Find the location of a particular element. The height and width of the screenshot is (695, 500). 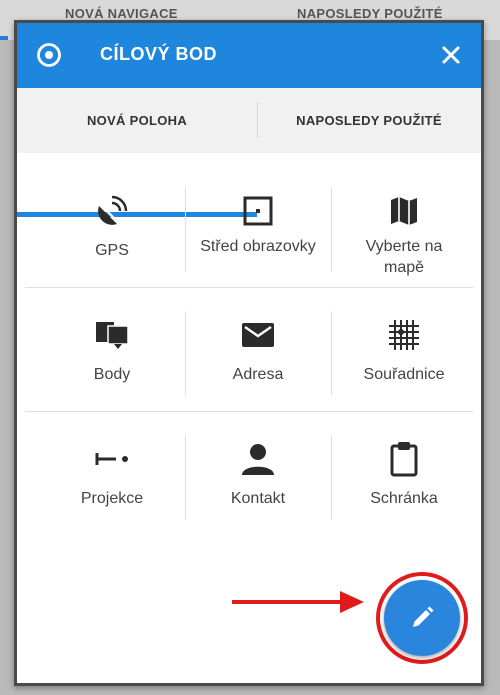

highlight-arrow is located at coordinates (290, 602).